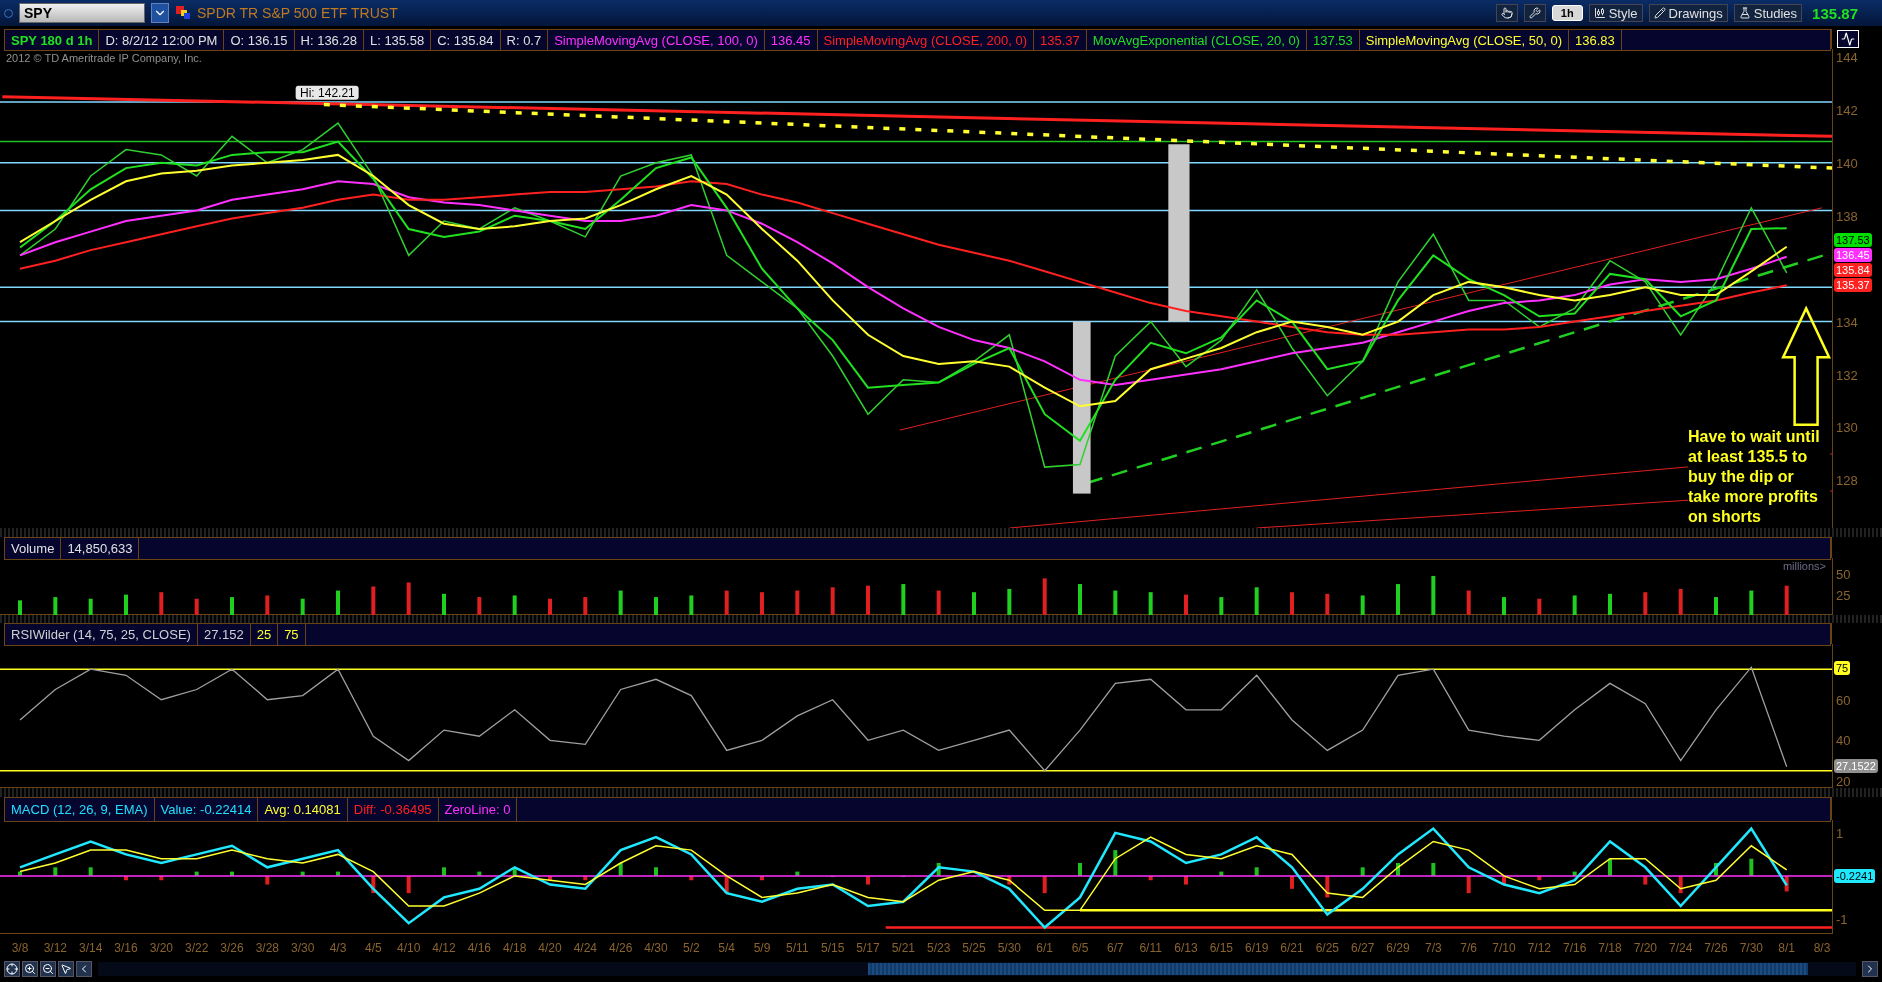  What do you see at coordinates (1848, 39) in the screenshot?
I see `studies-button` at bounding box center [1848, 39].